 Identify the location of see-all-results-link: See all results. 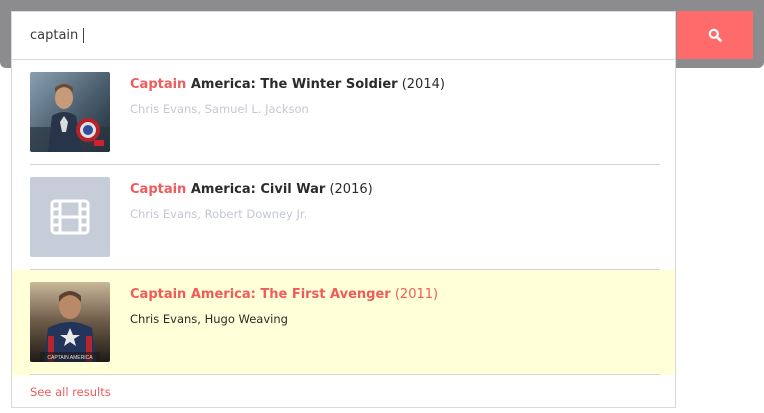
(70, 392).